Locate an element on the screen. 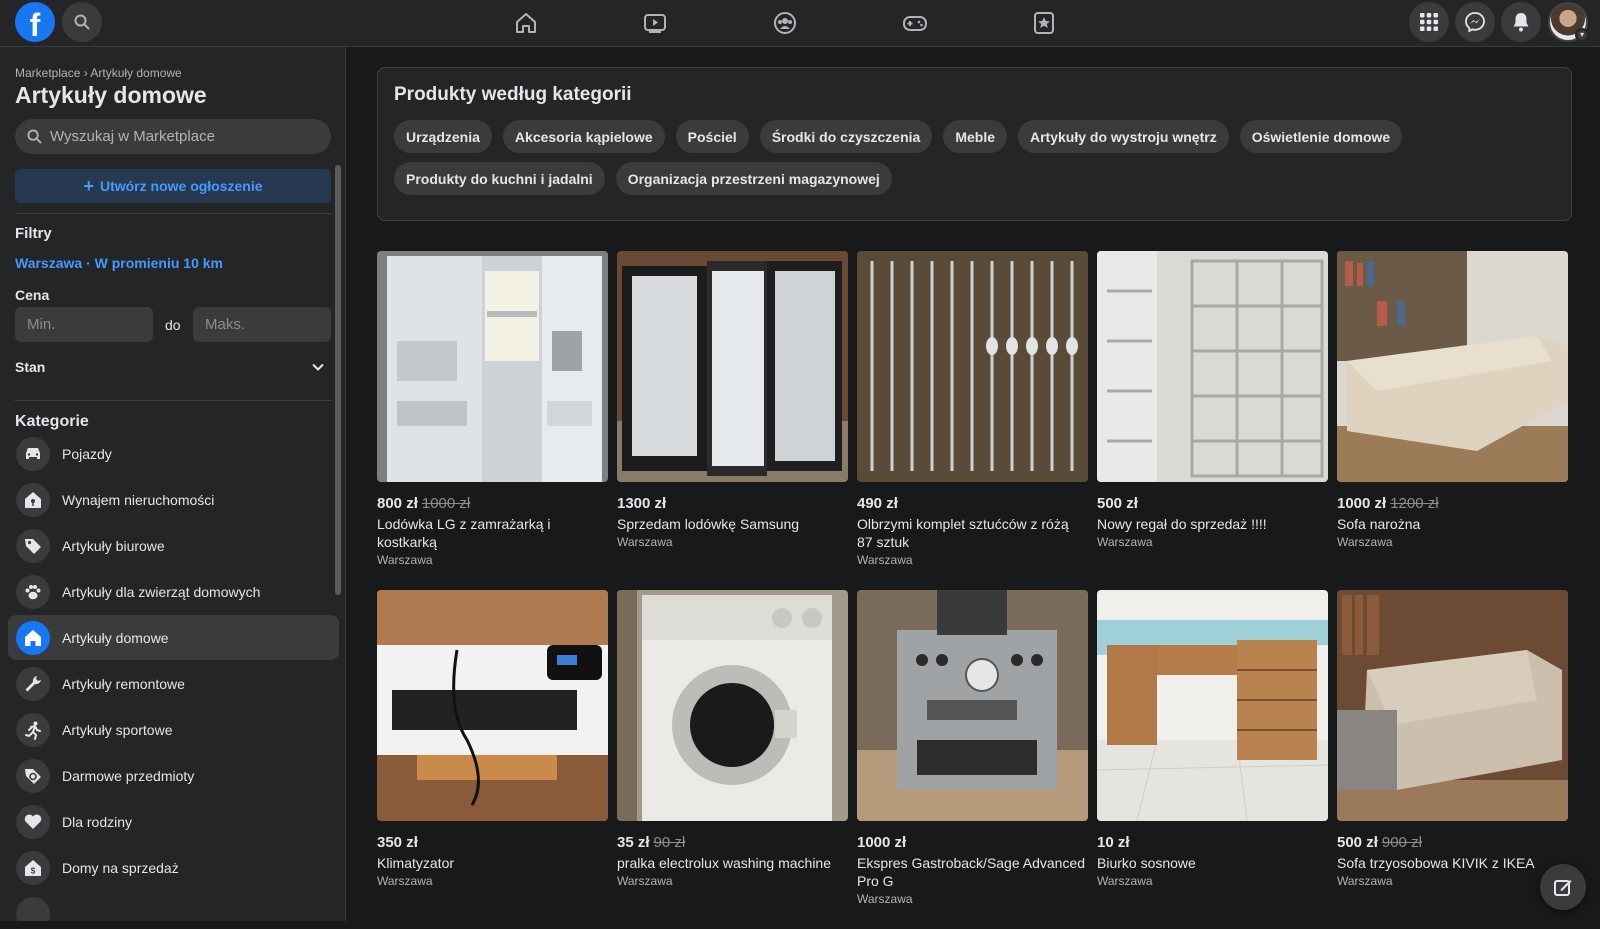 Image resolution: width=1600 pixels, height=929 pixels. chip-srodki-czyszczenia: Środki do czyszczenia is located at coordinates (846, 136).